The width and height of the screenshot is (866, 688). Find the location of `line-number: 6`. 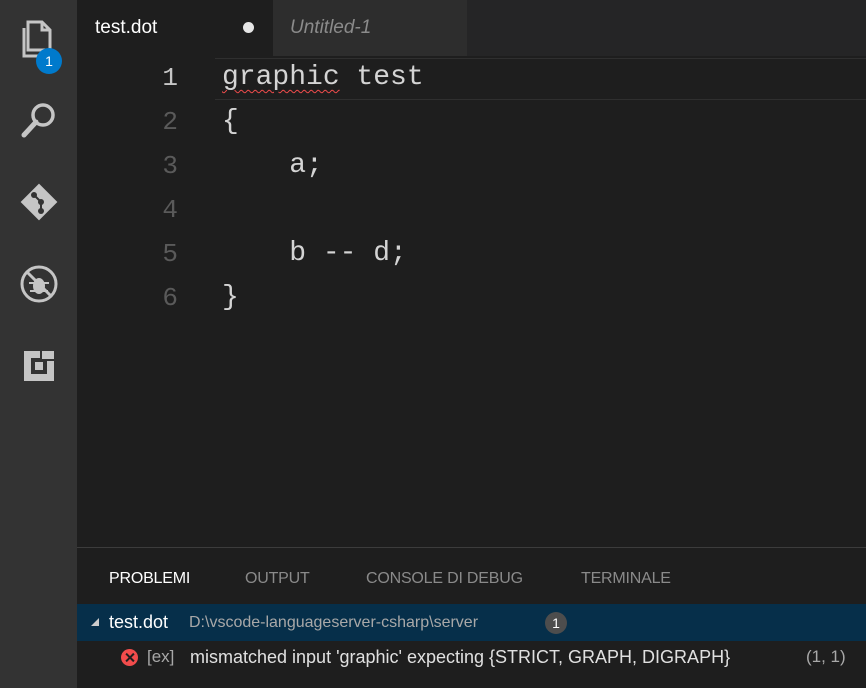

line-number: 6 is located at coordinates (170, 298).